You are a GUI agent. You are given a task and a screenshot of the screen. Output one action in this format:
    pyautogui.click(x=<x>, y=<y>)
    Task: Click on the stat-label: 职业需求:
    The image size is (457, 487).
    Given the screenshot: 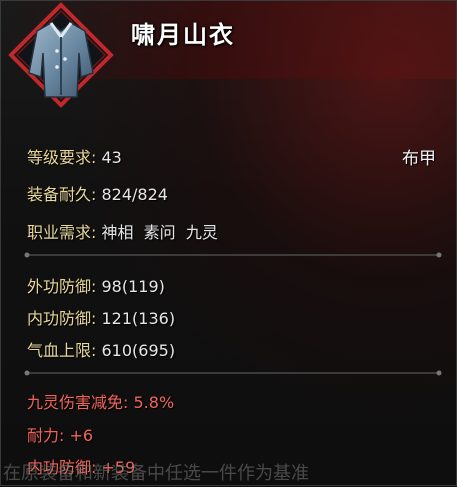 What is the action you would take?
    pyautogui.click(x=62, y=232)
    